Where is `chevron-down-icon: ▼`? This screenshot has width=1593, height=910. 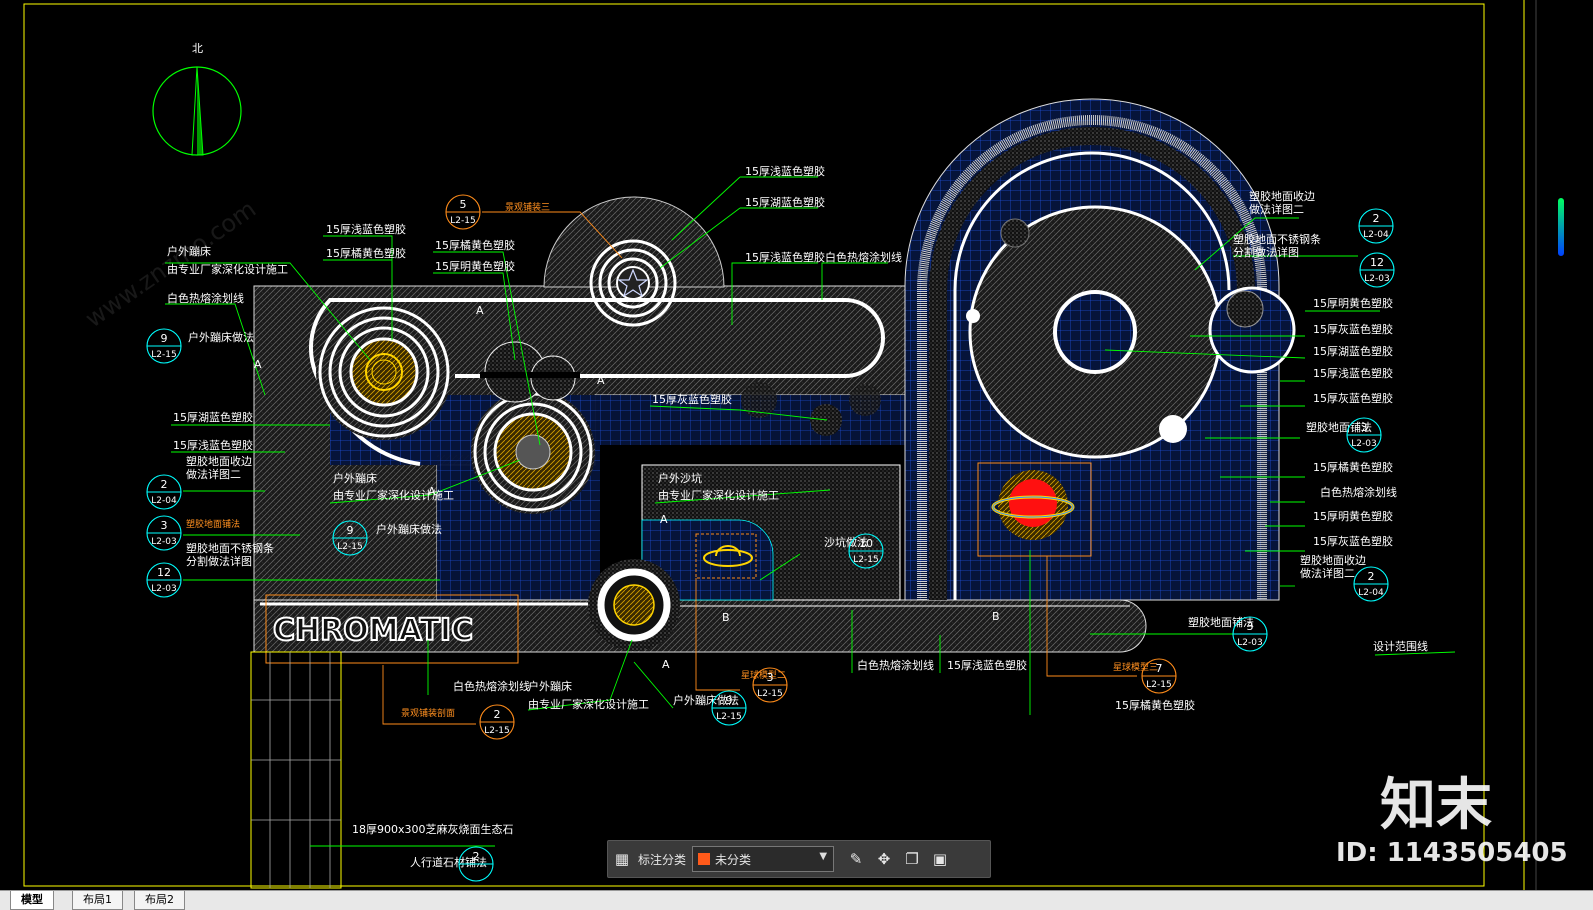 chevron-down-icon: ▼ is located at coordinates (823, 856).